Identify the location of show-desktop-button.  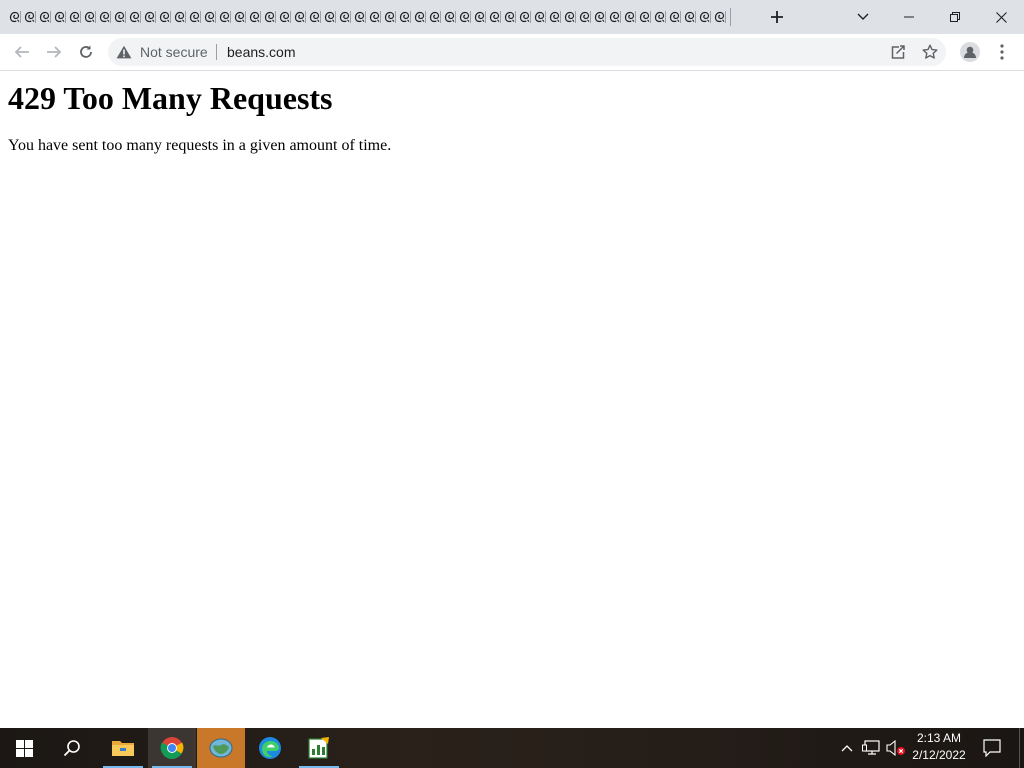
(1021, 748).